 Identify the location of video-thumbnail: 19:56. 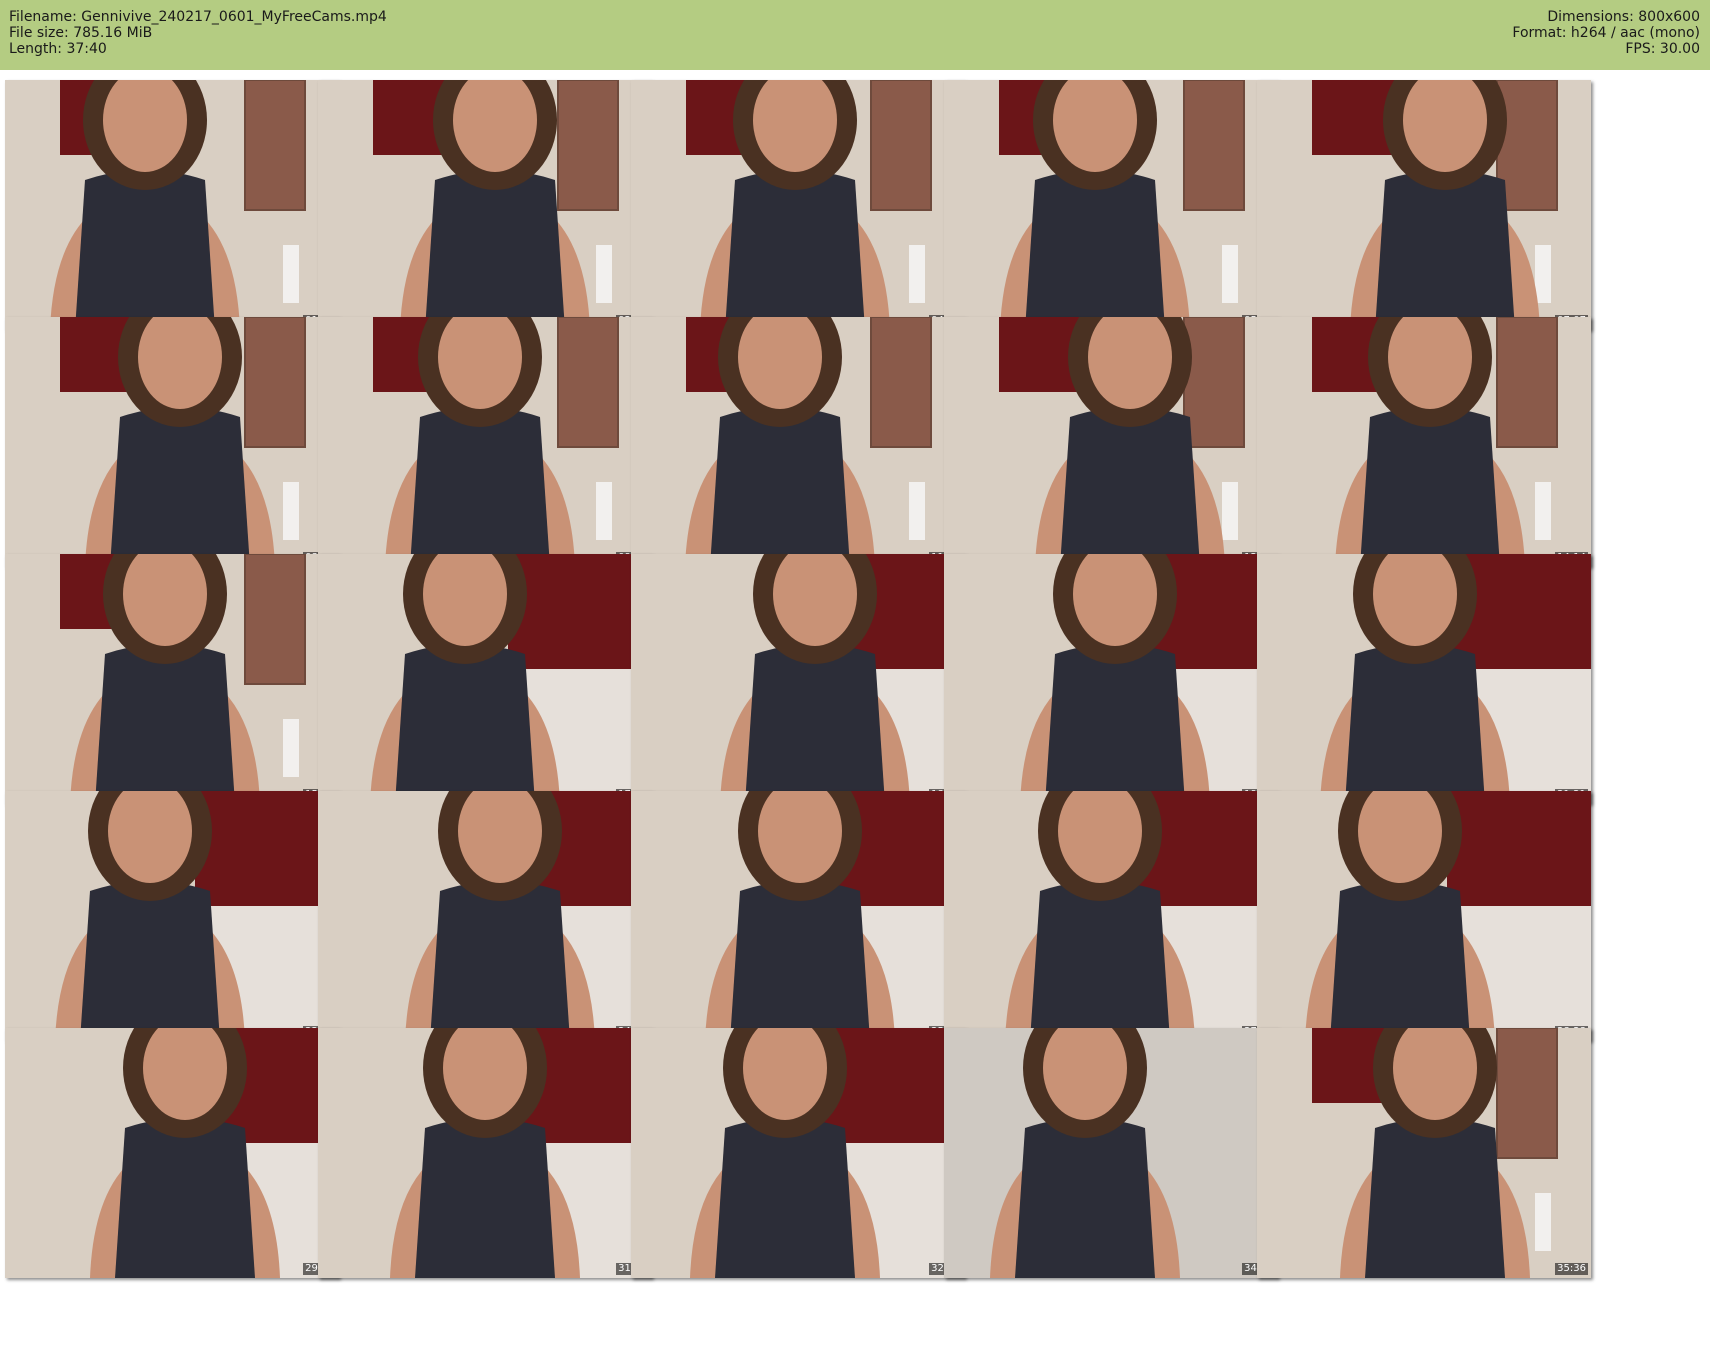
(1111, 679).